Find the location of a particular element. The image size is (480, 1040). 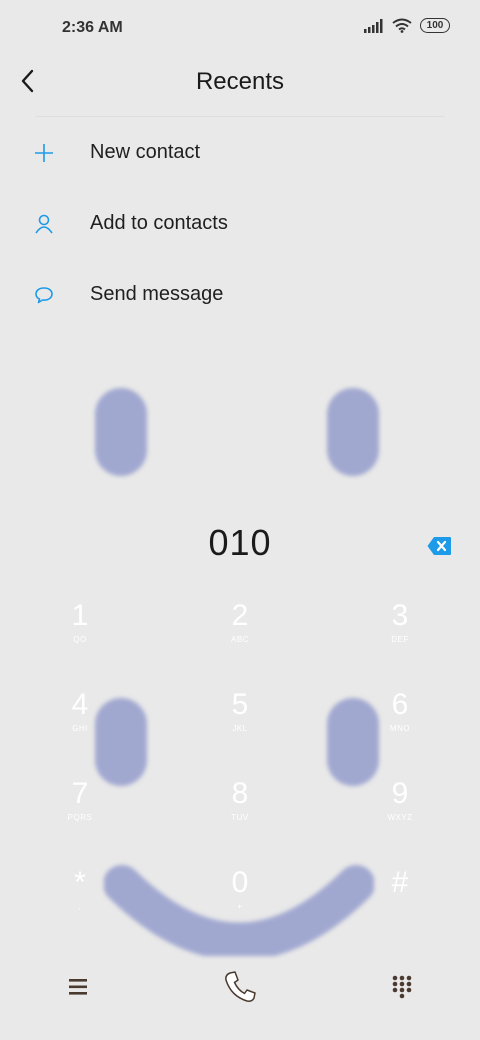

menu-item-label: New contact is located at coordinates (145, 152).